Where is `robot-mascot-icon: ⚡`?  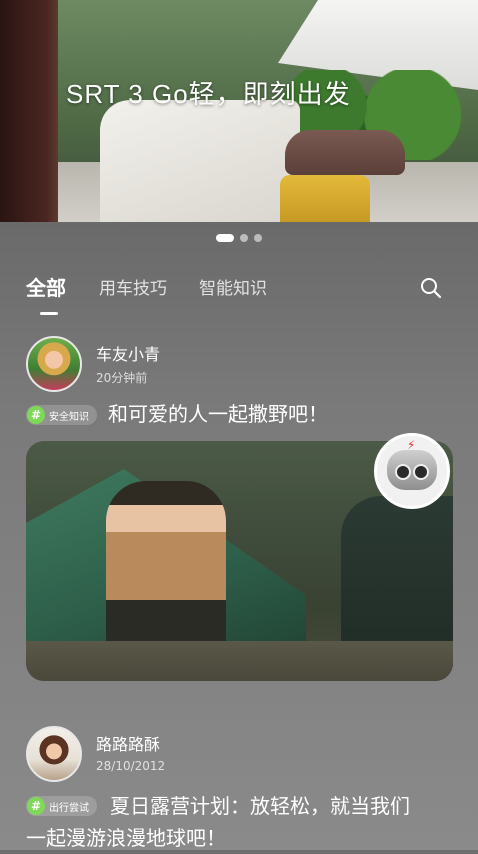
robot-mascot-icon: ⚡ is located at coordinates (412, 471).